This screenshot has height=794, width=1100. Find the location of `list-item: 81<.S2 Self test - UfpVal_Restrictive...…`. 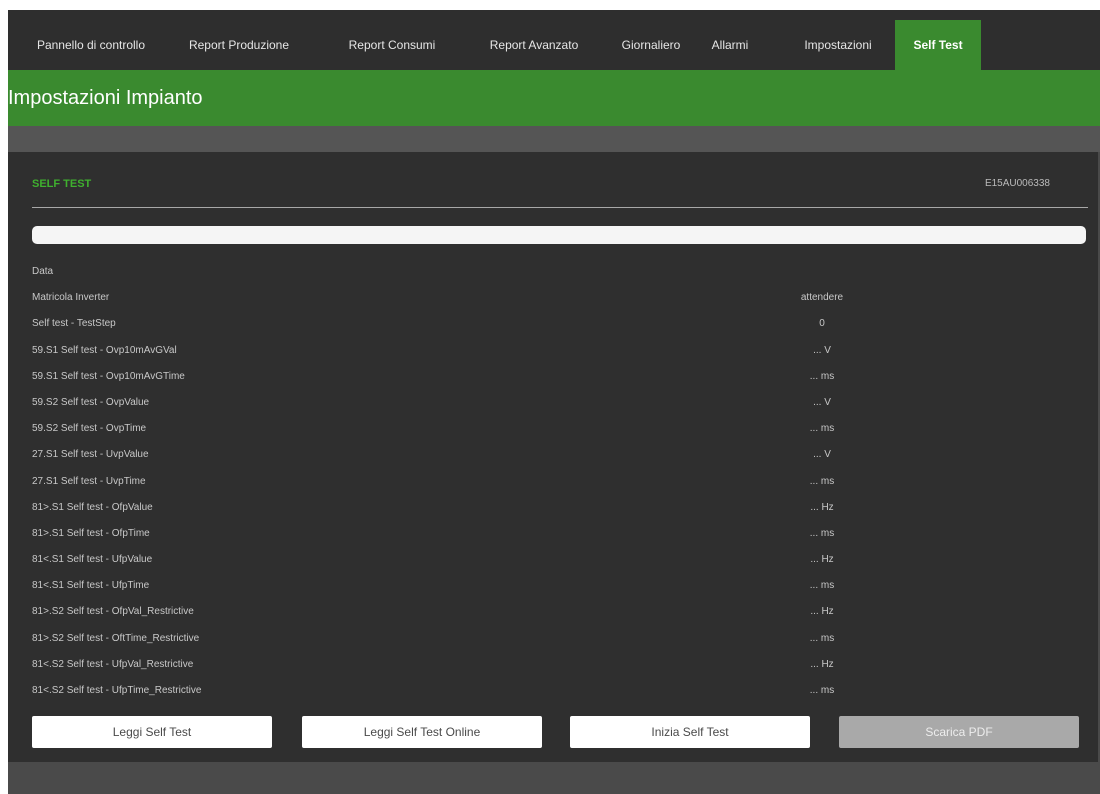

list-item: 81<.S2 Self test - UfpVal_Restrictive...… is located at coordinates (560, 666).